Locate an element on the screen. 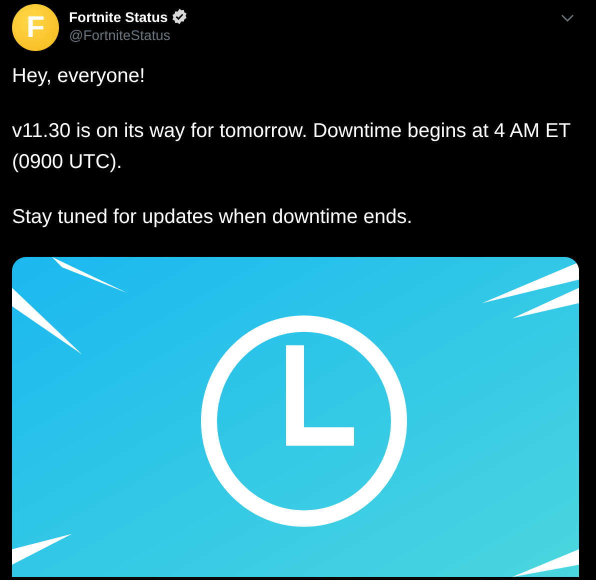 This screenshot has width=596, height=580. author-name: Fortnite Status is located at coordinates (118, 16).